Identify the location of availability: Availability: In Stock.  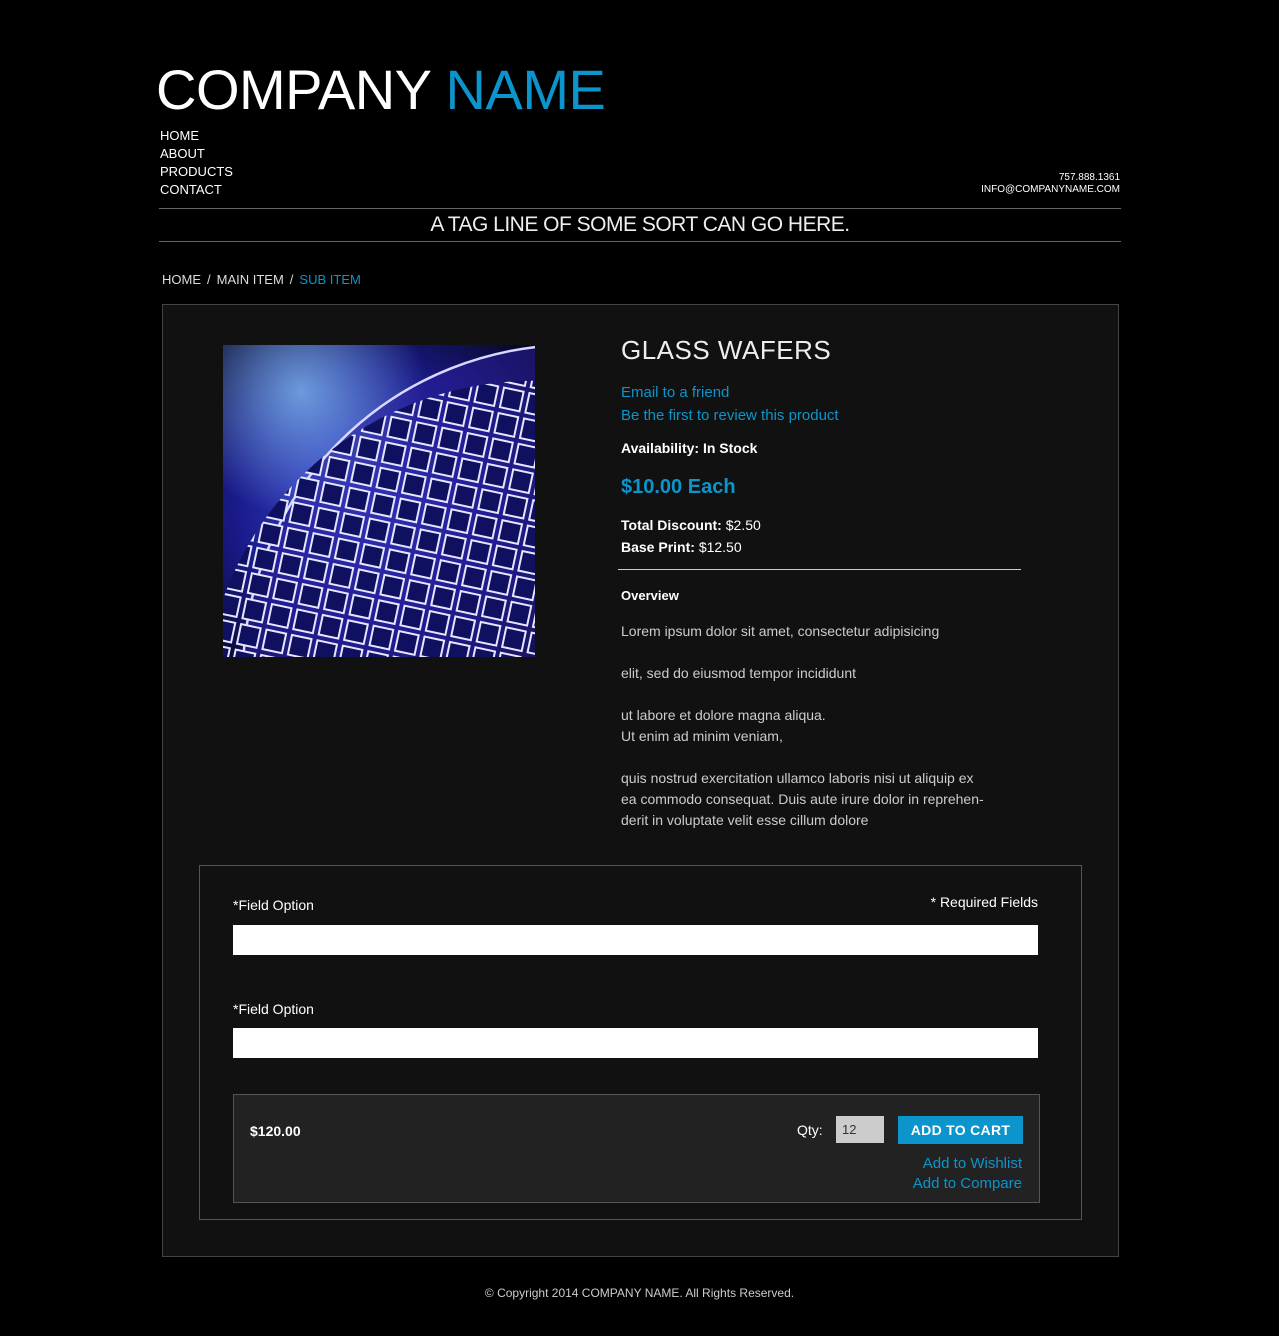
(689, 448).